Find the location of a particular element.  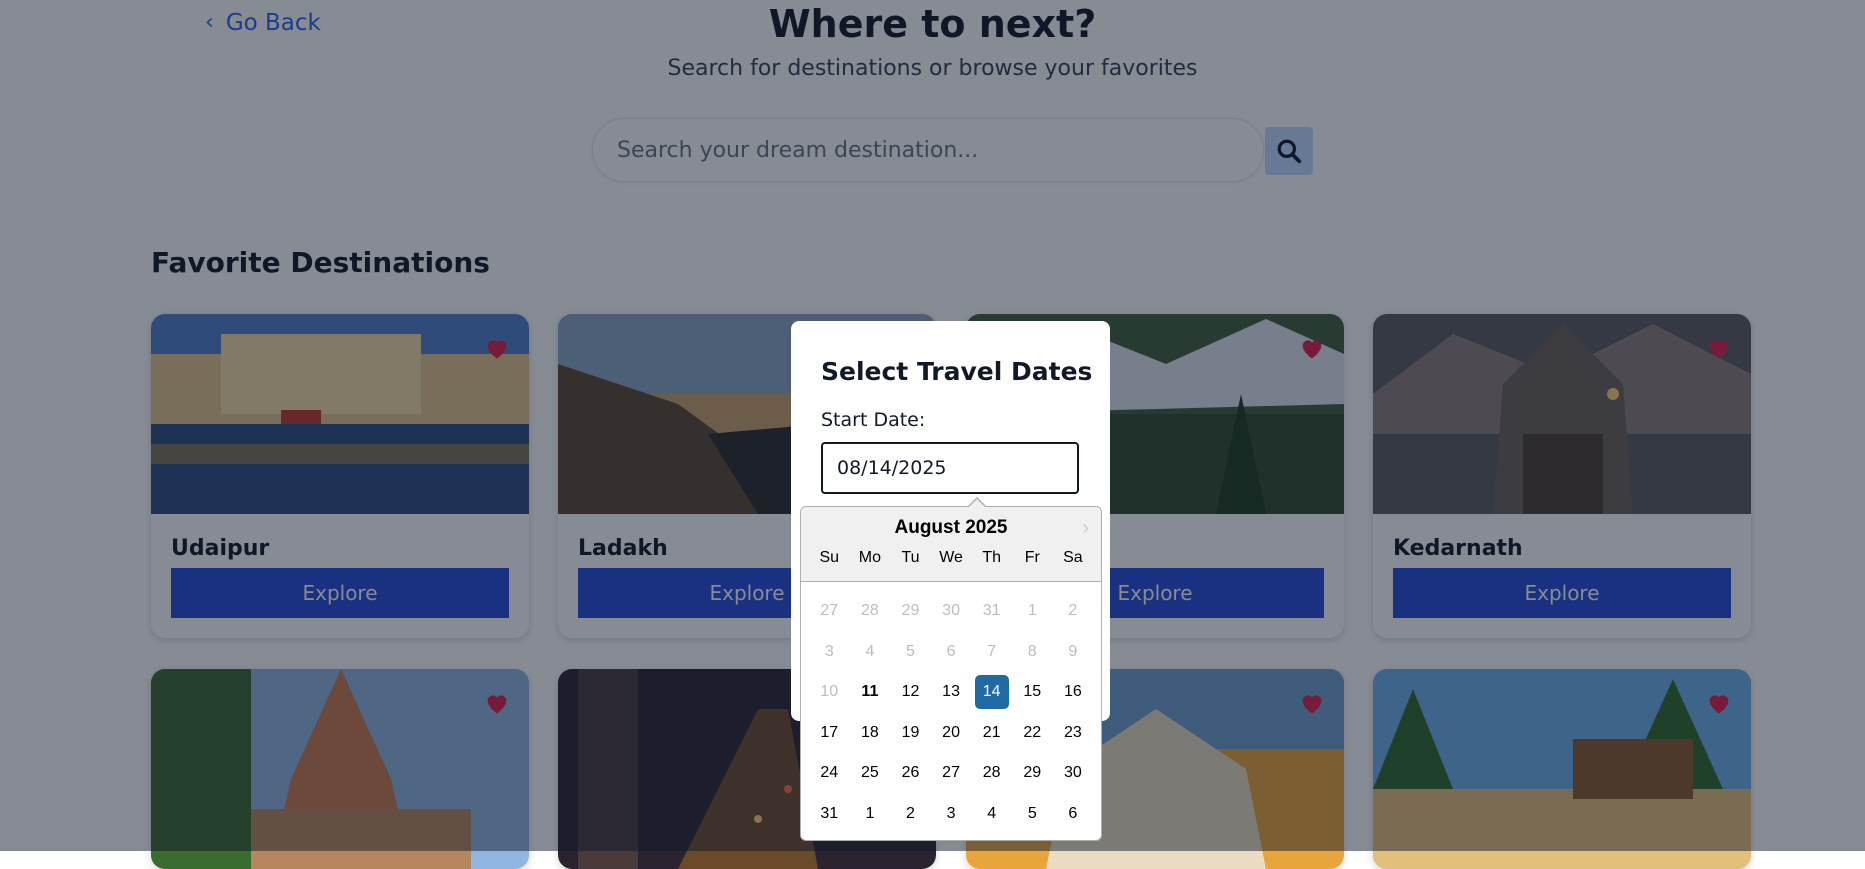

datepicker-month: August 2025 is located at coordinates (951, 527).